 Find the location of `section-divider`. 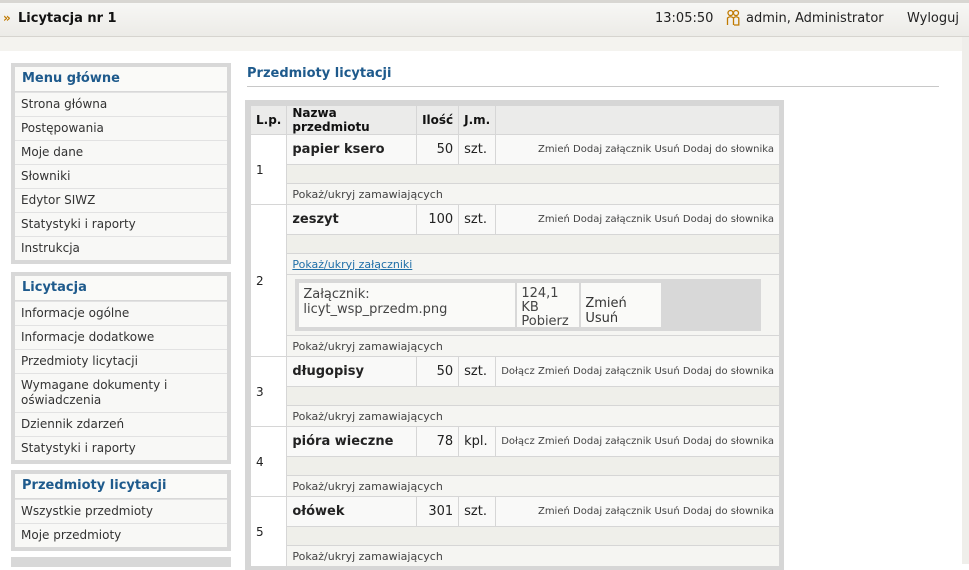

section-divider is located at coordinates (593, 86).